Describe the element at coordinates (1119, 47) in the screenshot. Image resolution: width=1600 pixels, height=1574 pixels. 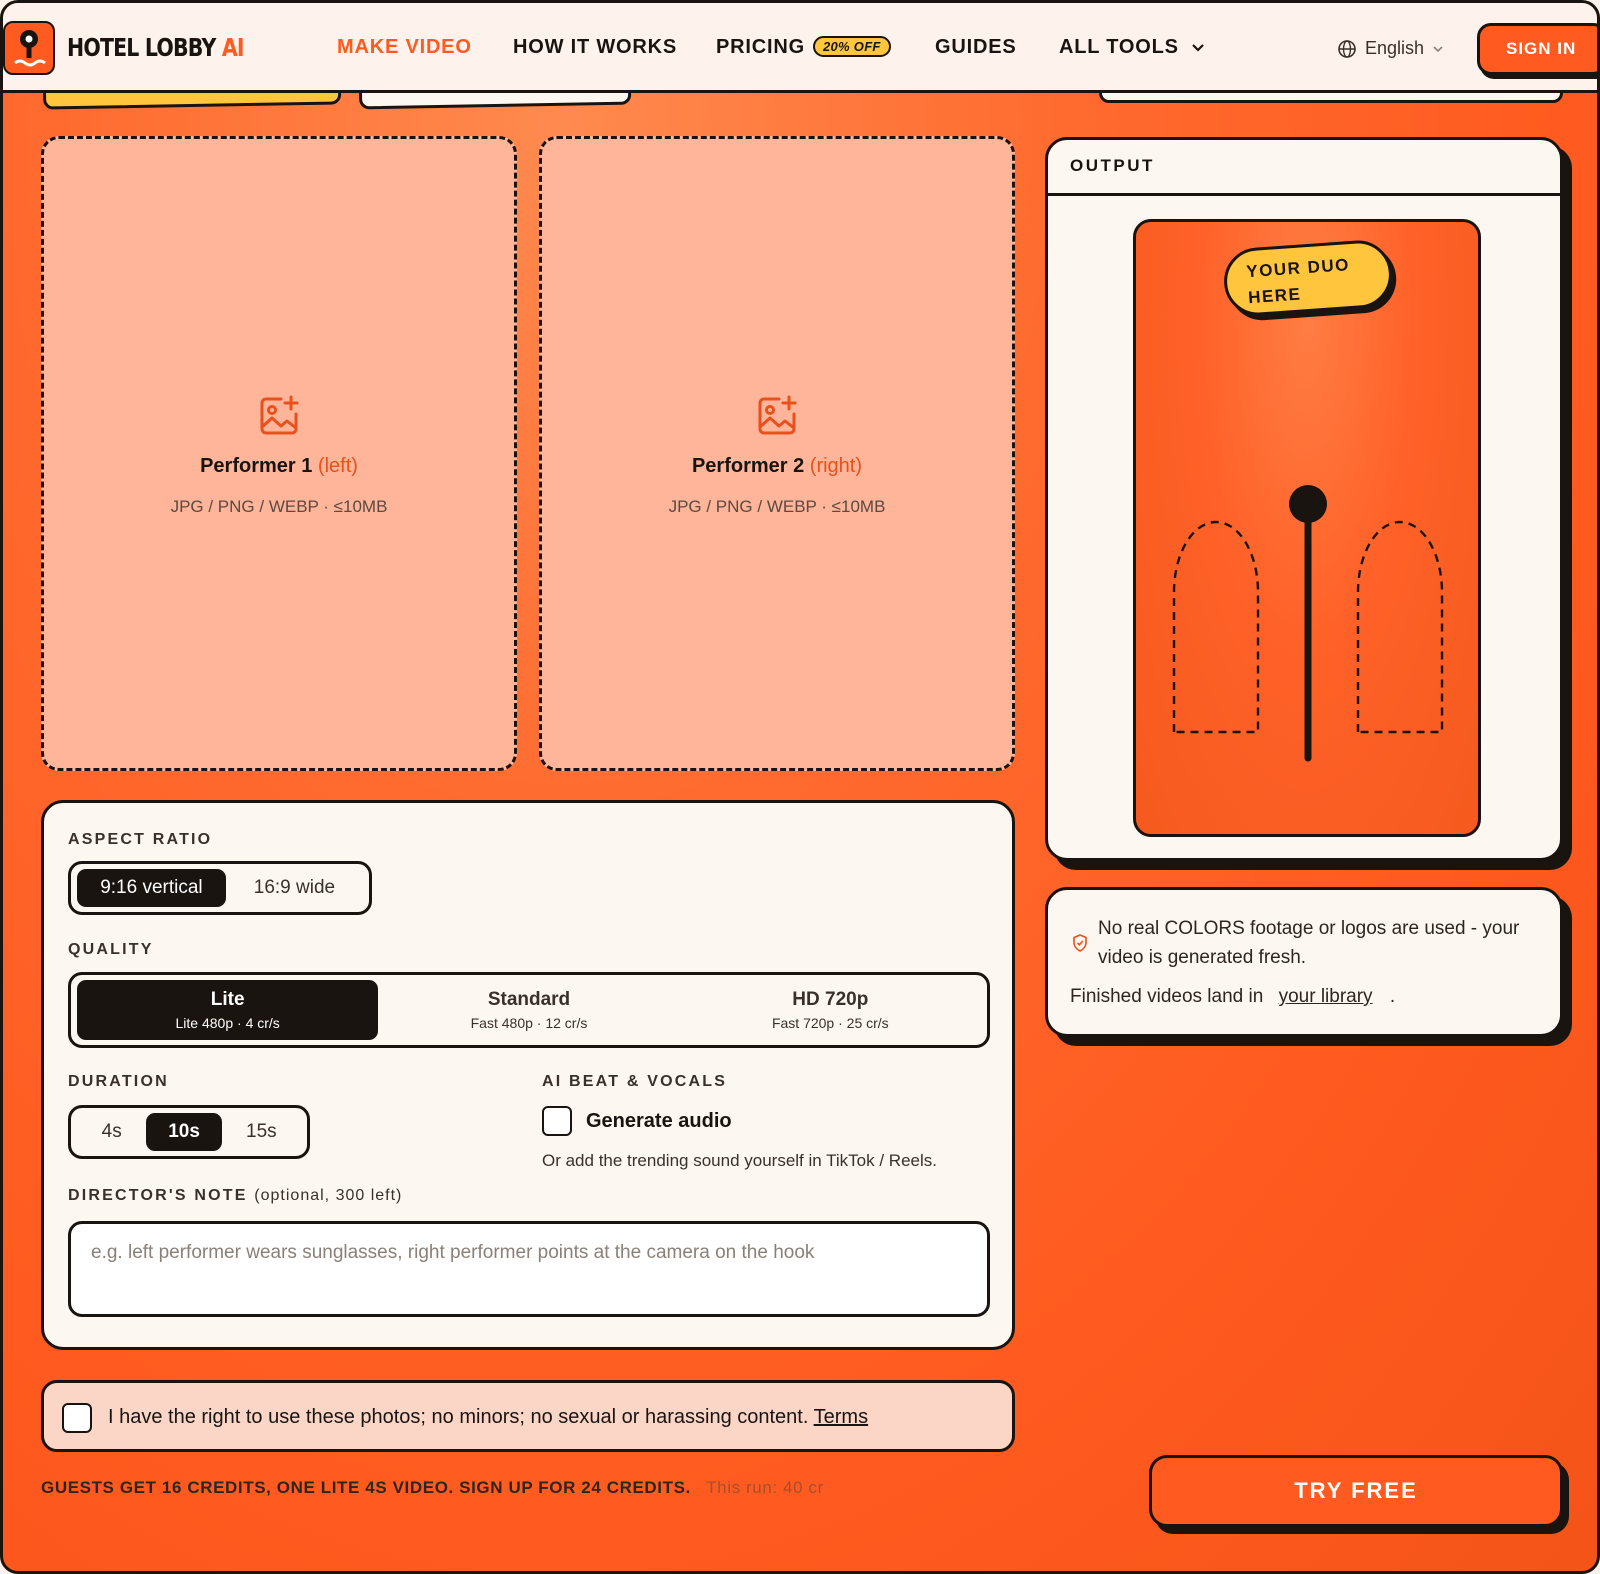
I see `nav-all-tools-label: ALL TOOLS` at that location.